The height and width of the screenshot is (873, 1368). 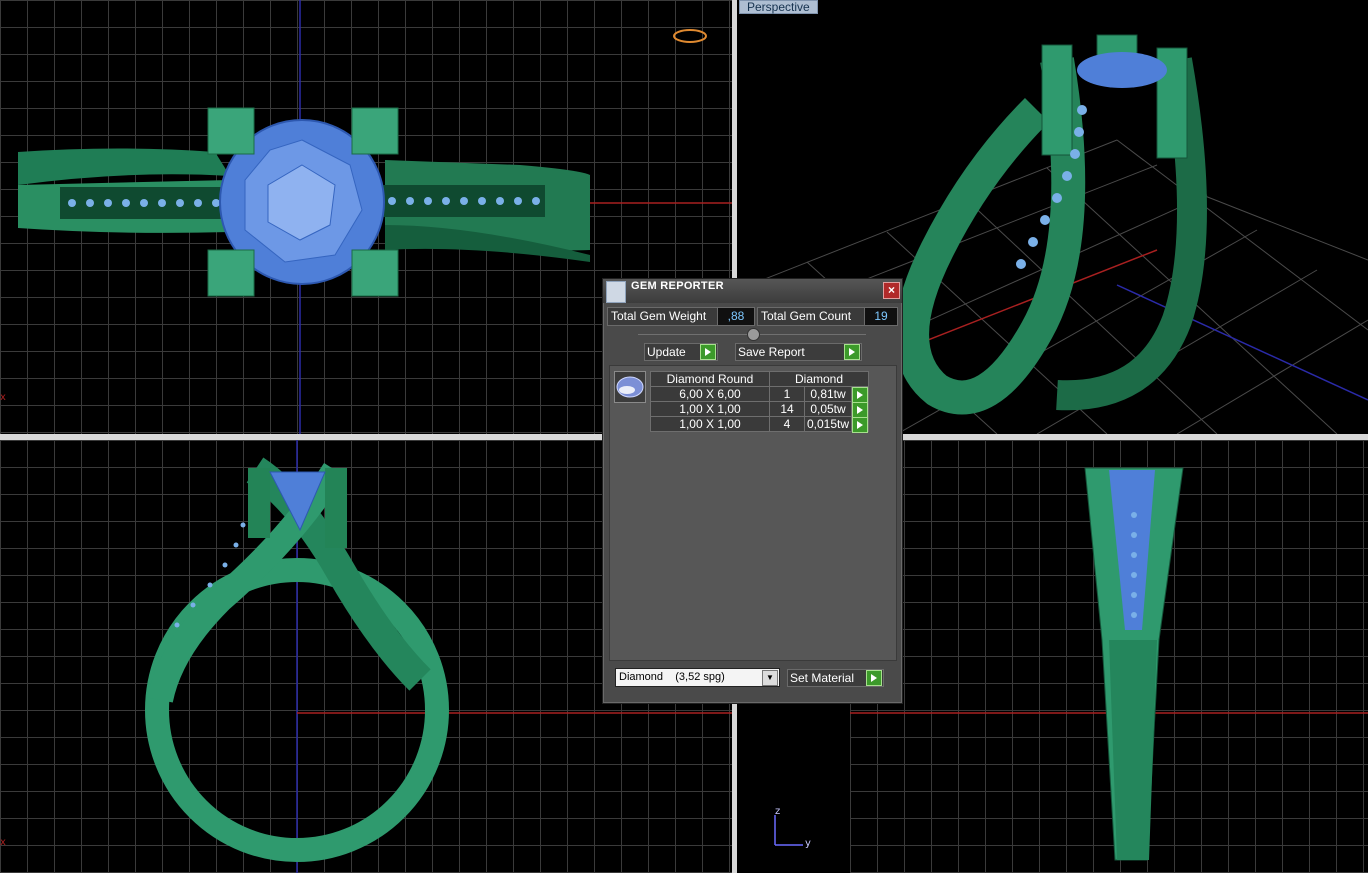 What do you see at coordinates (710, 379) in the screenshot?
I see `header-shape: Diamond Round` at bounding box center [710, 379].